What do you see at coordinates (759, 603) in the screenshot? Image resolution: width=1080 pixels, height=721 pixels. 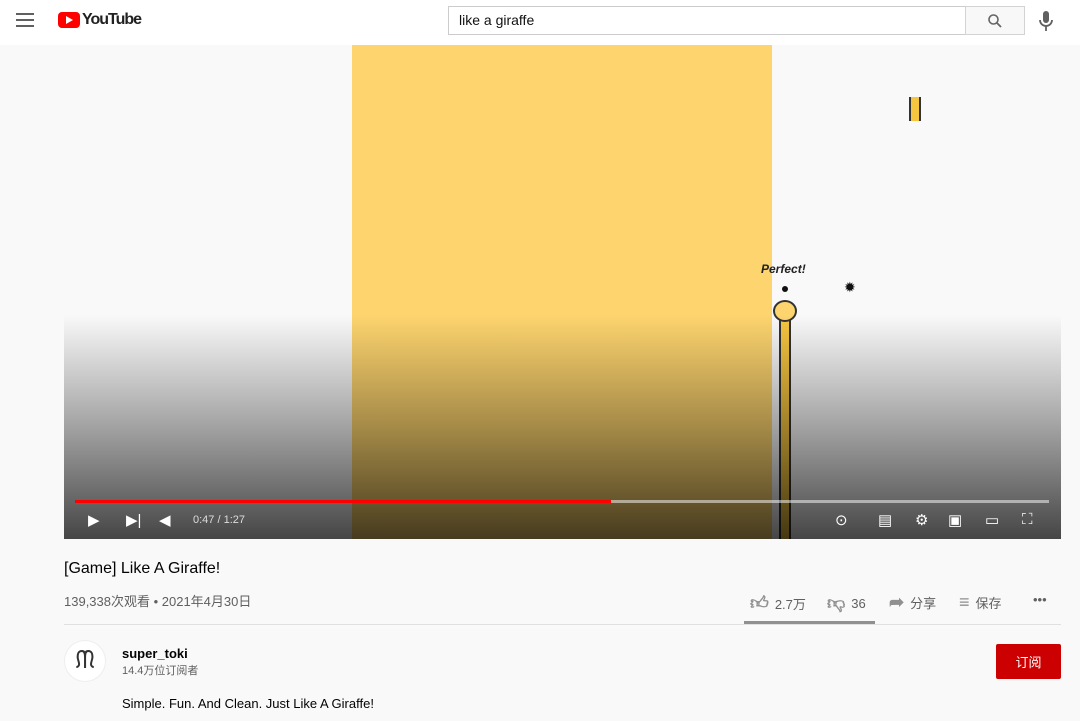 I see `thumbs-up-icon: 👍︎` at bounding box center [759, 603].